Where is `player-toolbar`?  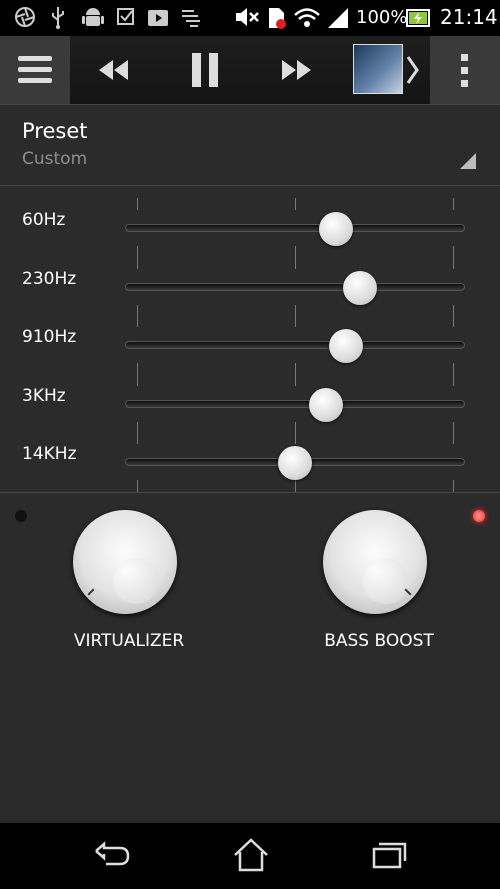
player-toolbar is located at coordinates (250, 70).